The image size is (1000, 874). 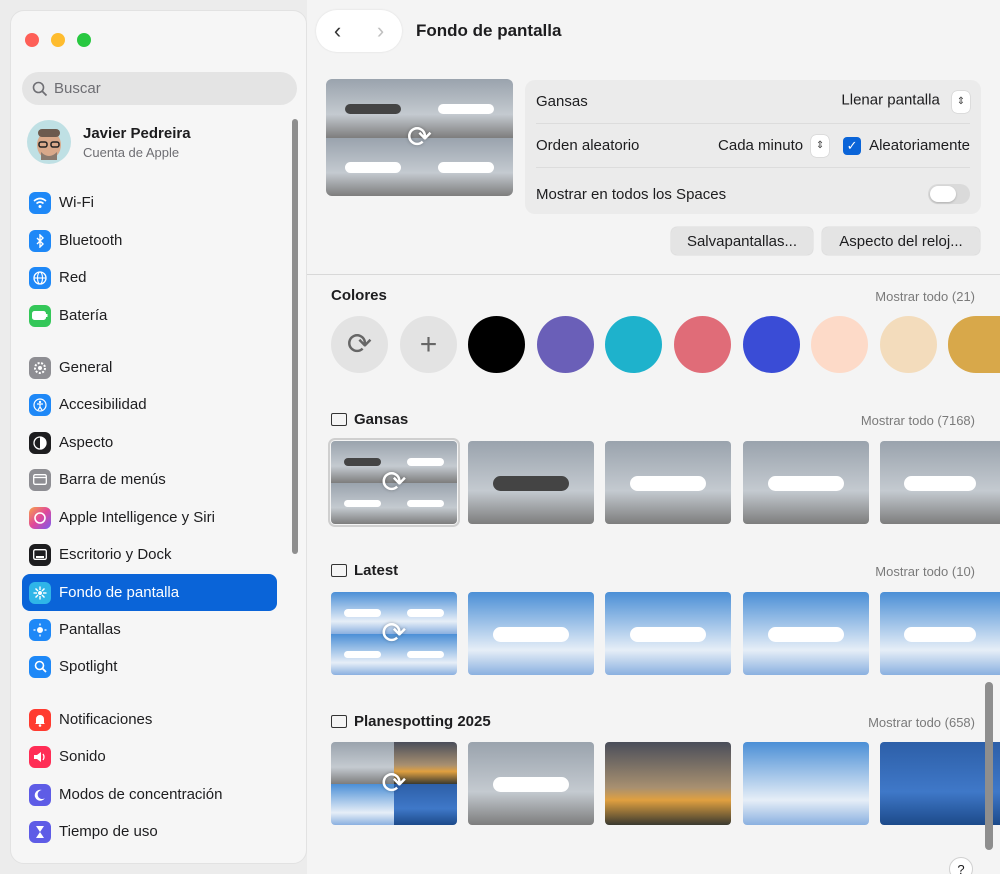 I want to click on search-icon, so click(x=40, y=88).